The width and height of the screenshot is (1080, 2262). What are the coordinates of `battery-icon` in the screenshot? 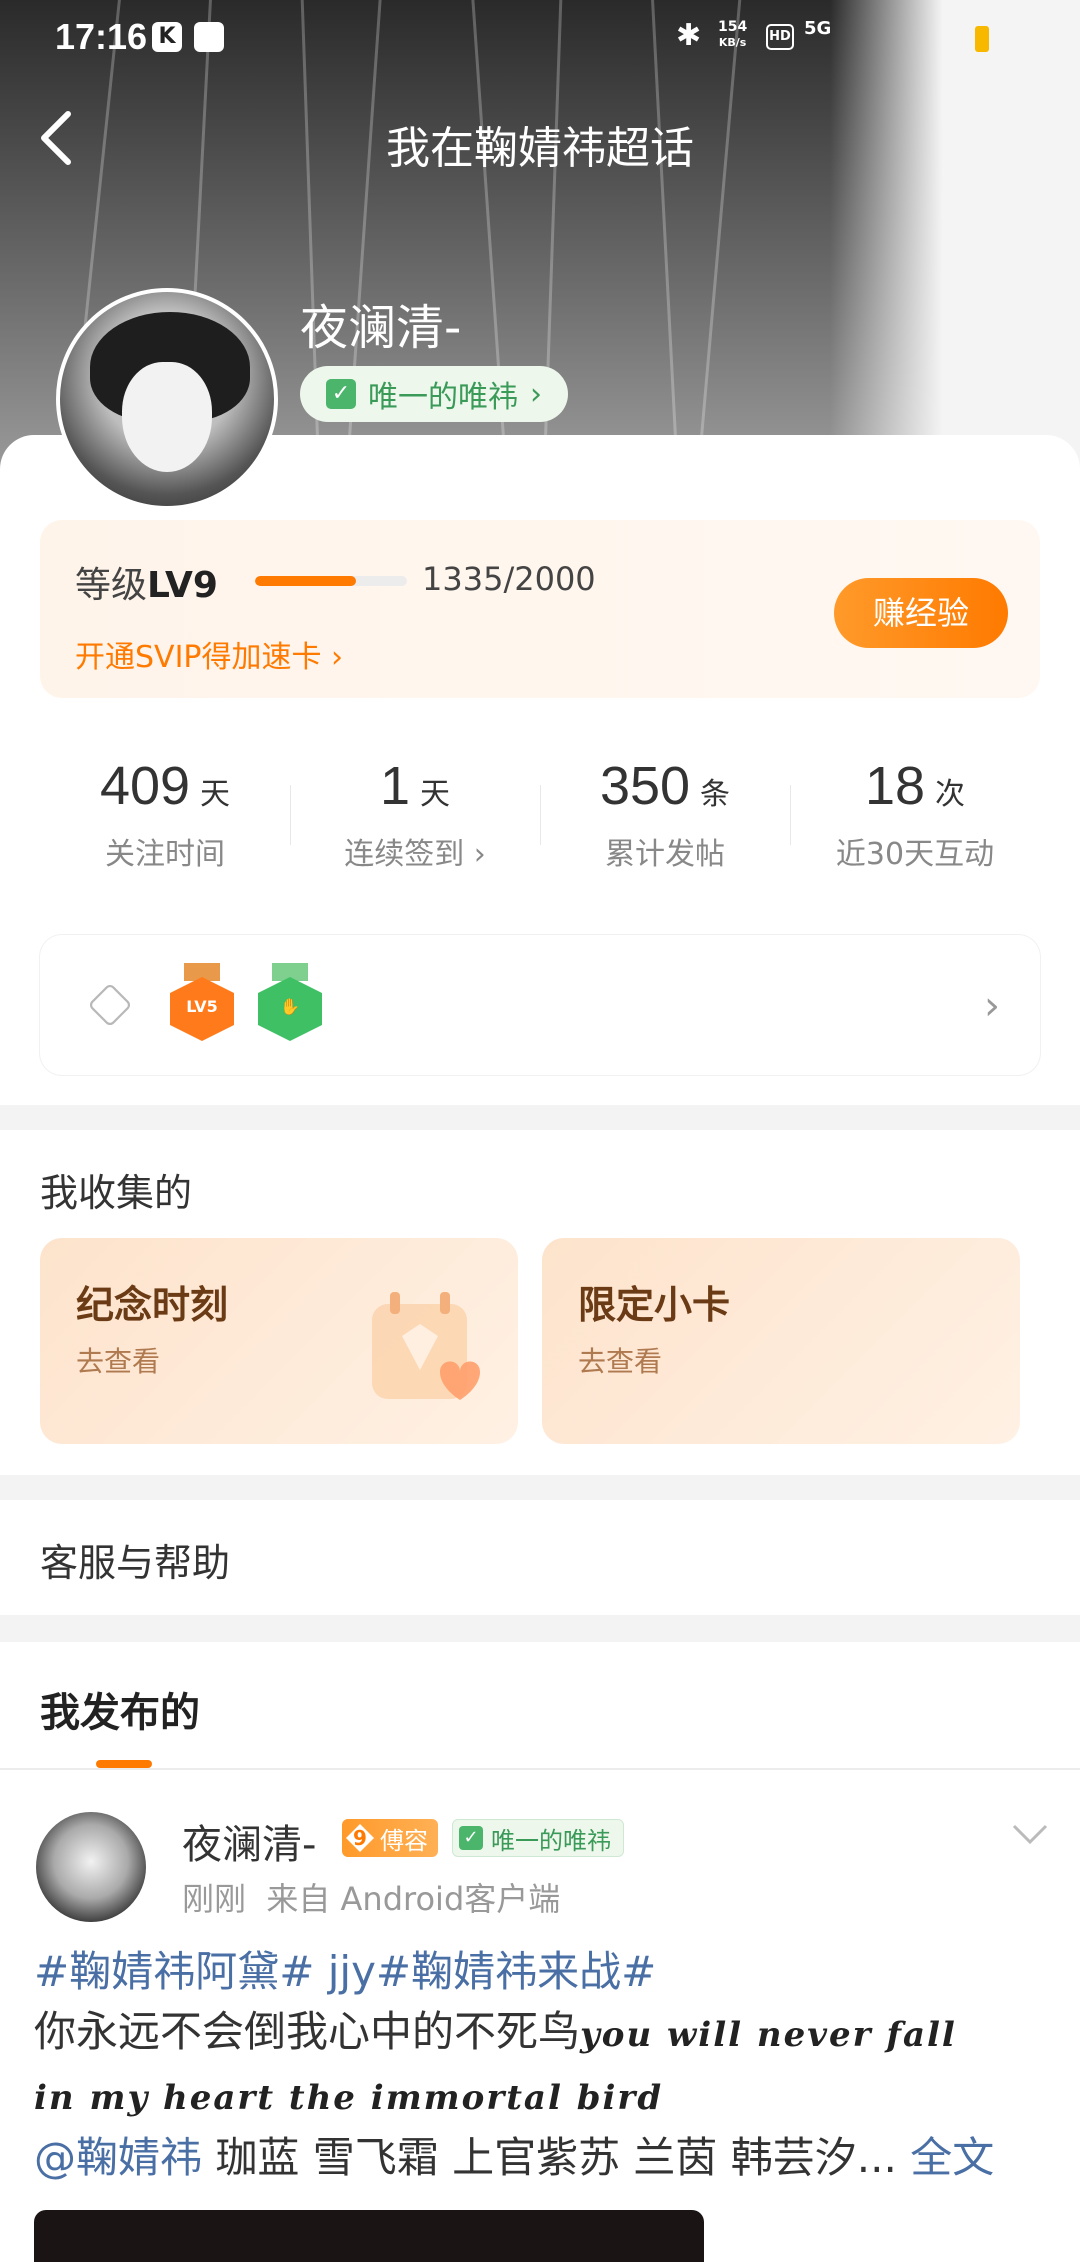 It's located at (982, 39).